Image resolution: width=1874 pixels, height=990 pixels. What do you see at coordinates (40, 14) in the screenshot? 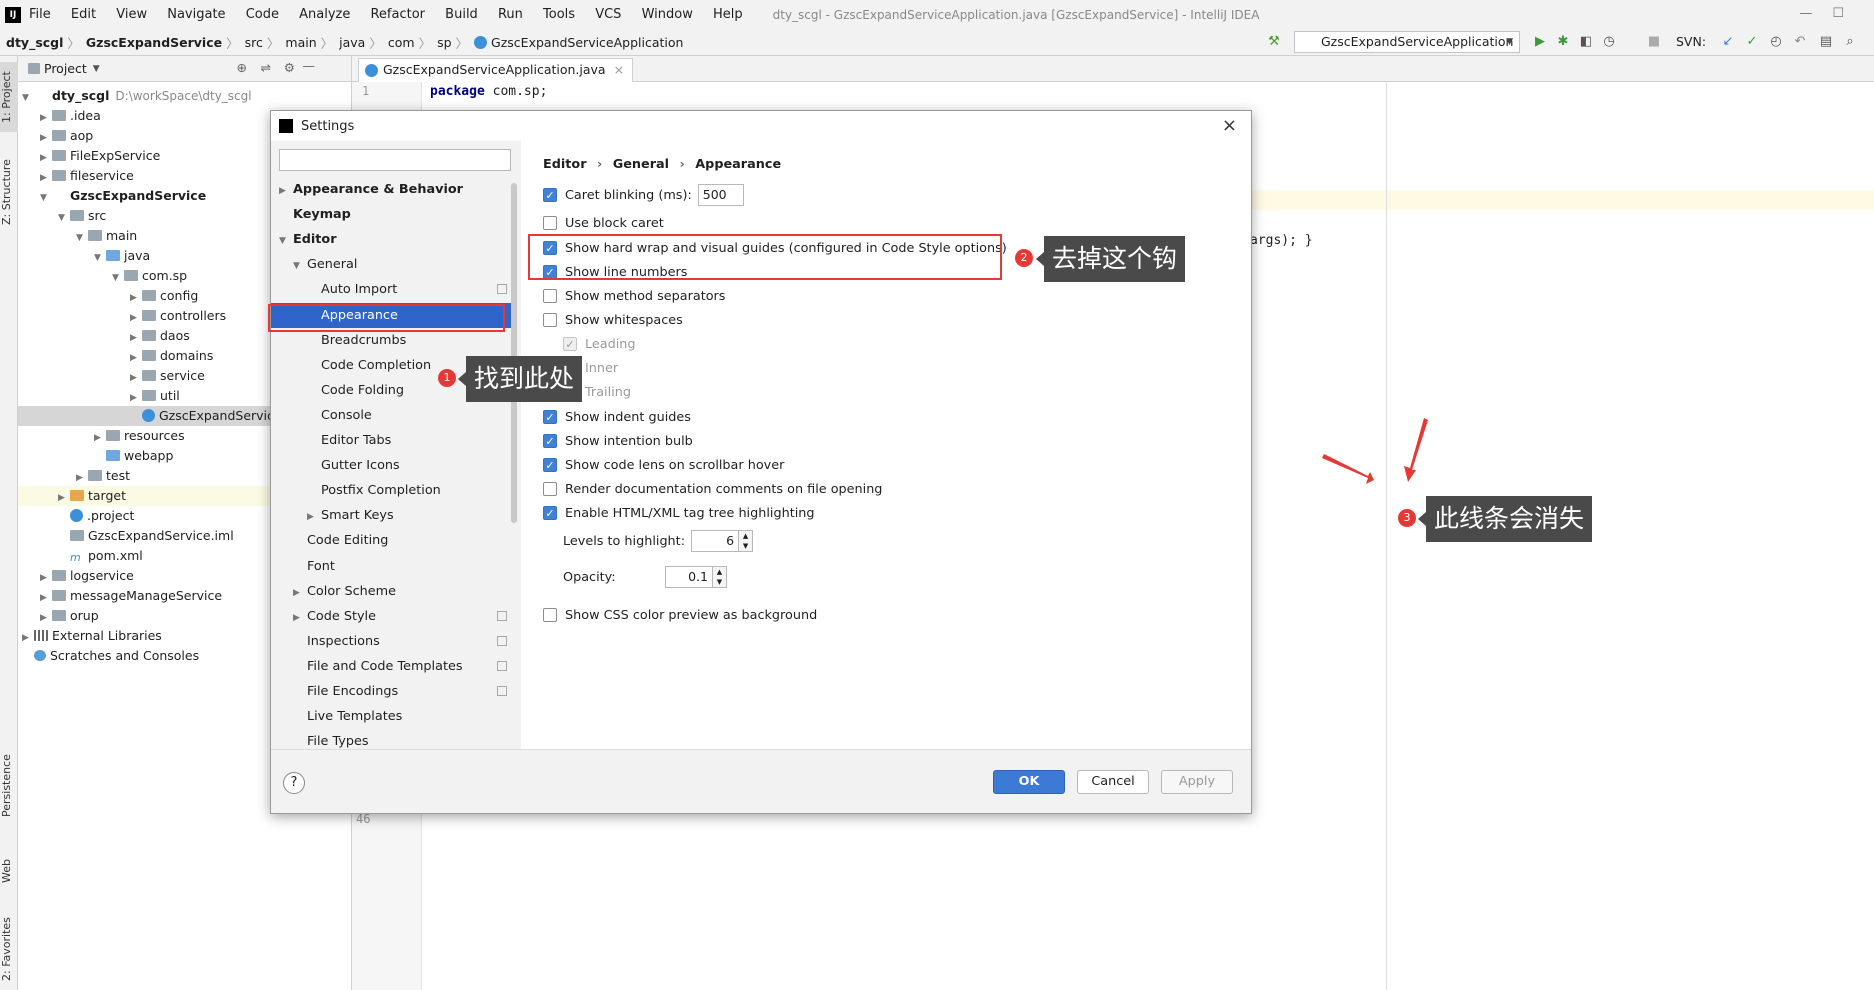
I see `menu-file: File` at bounding box center [40, 14].